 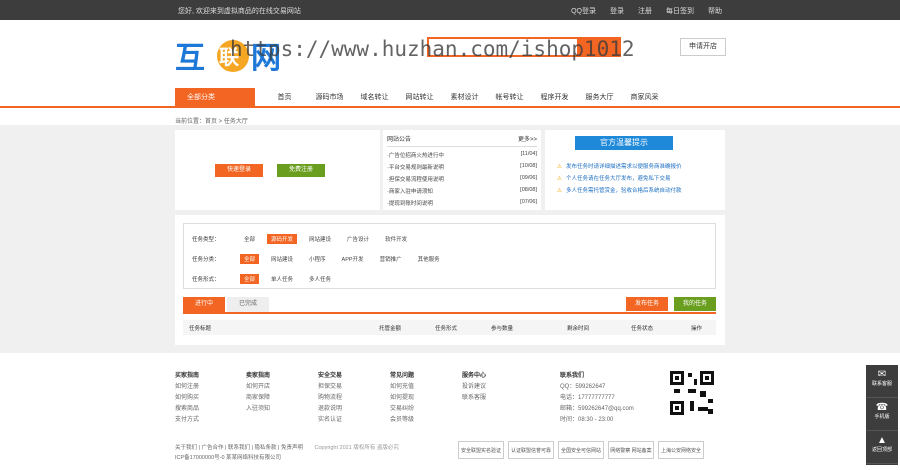 I want to click on tip-item: ⚠ 个人任务请在任务大厅发布，避免私下交易, so click(x=614, y=179).